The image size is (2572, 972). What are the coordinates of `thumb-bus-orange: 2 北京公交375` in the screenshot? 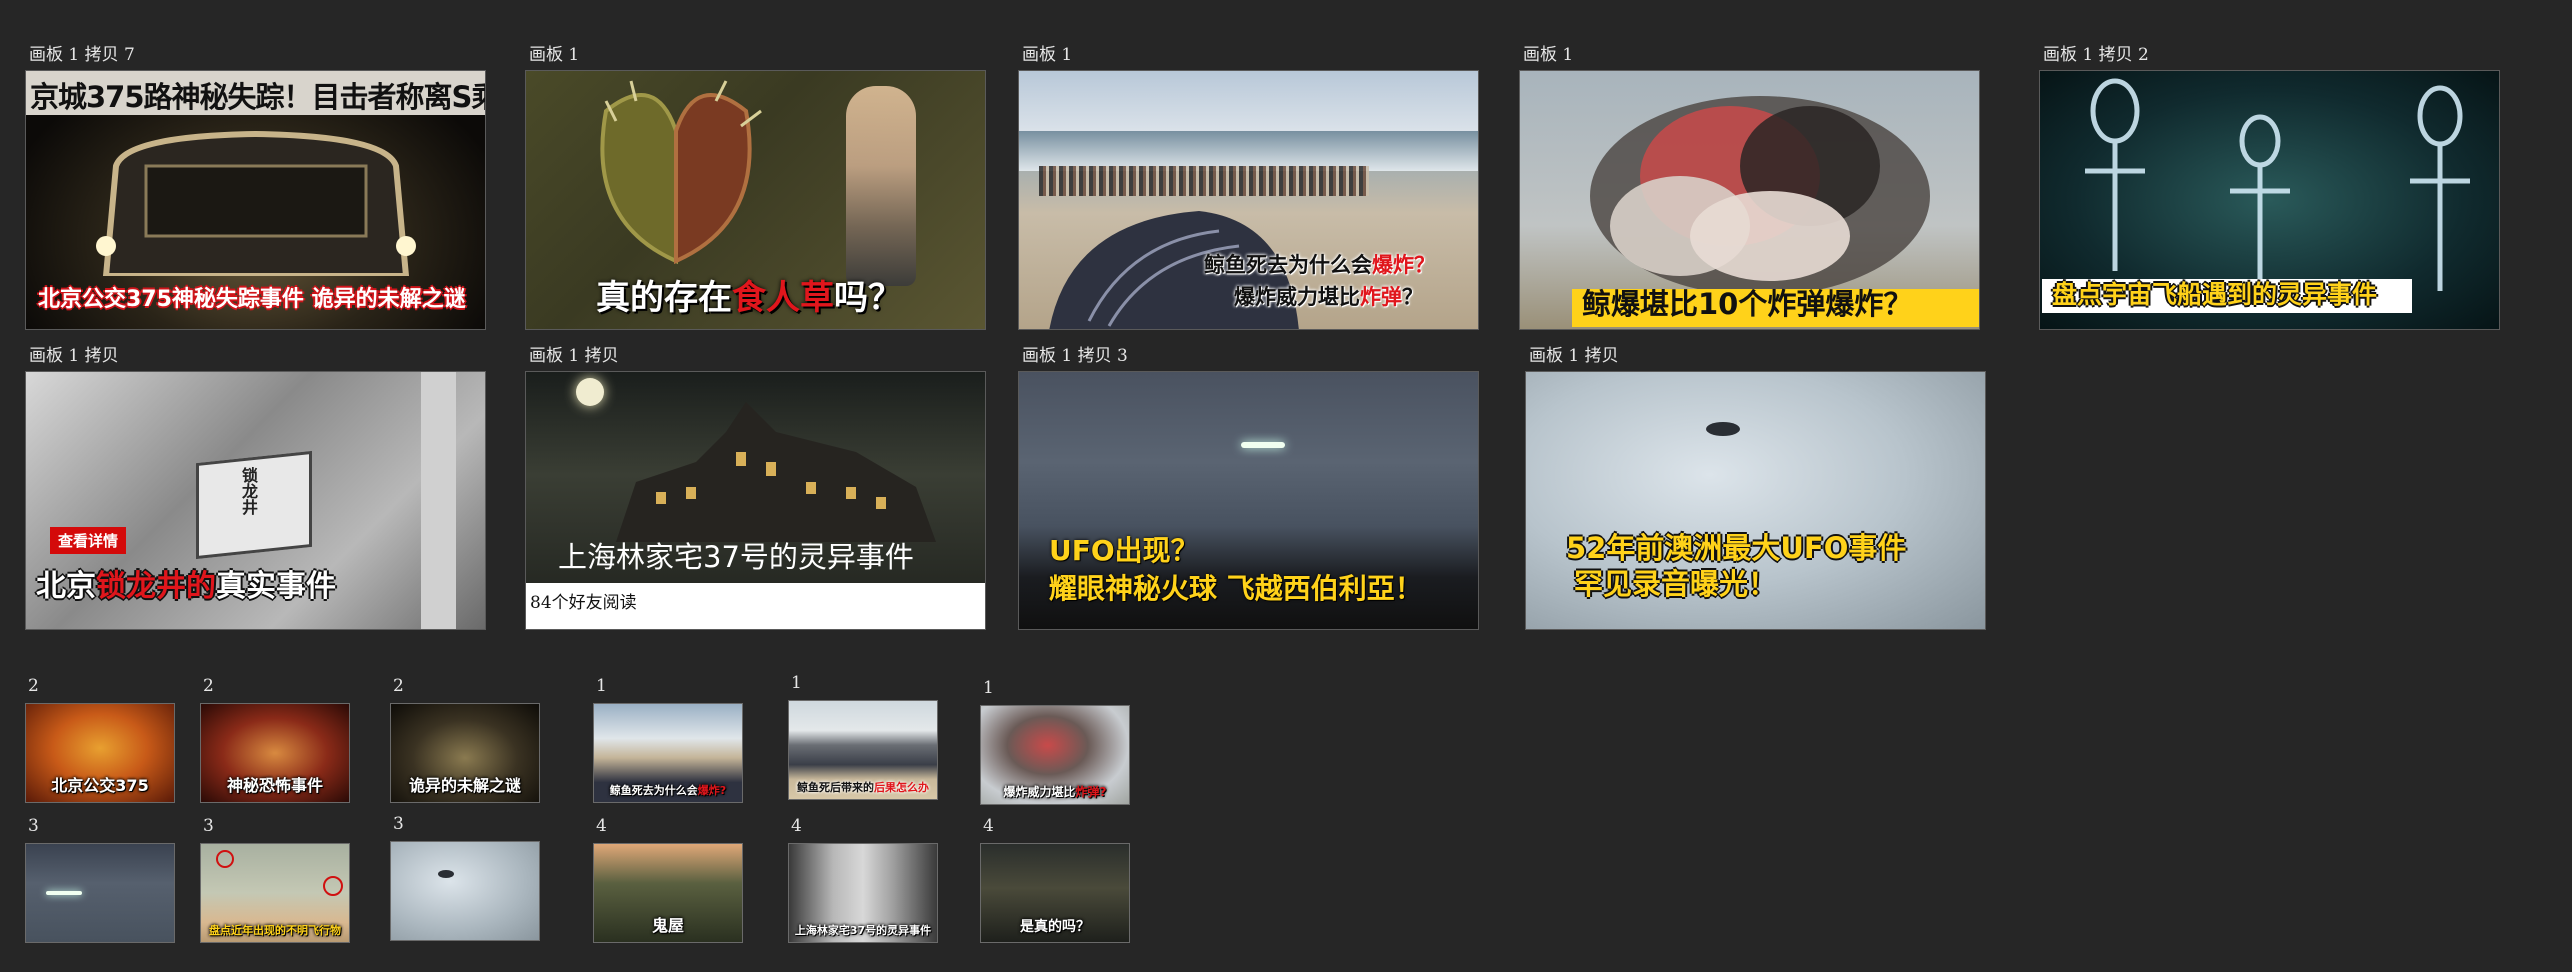 It's located at (100, 739).